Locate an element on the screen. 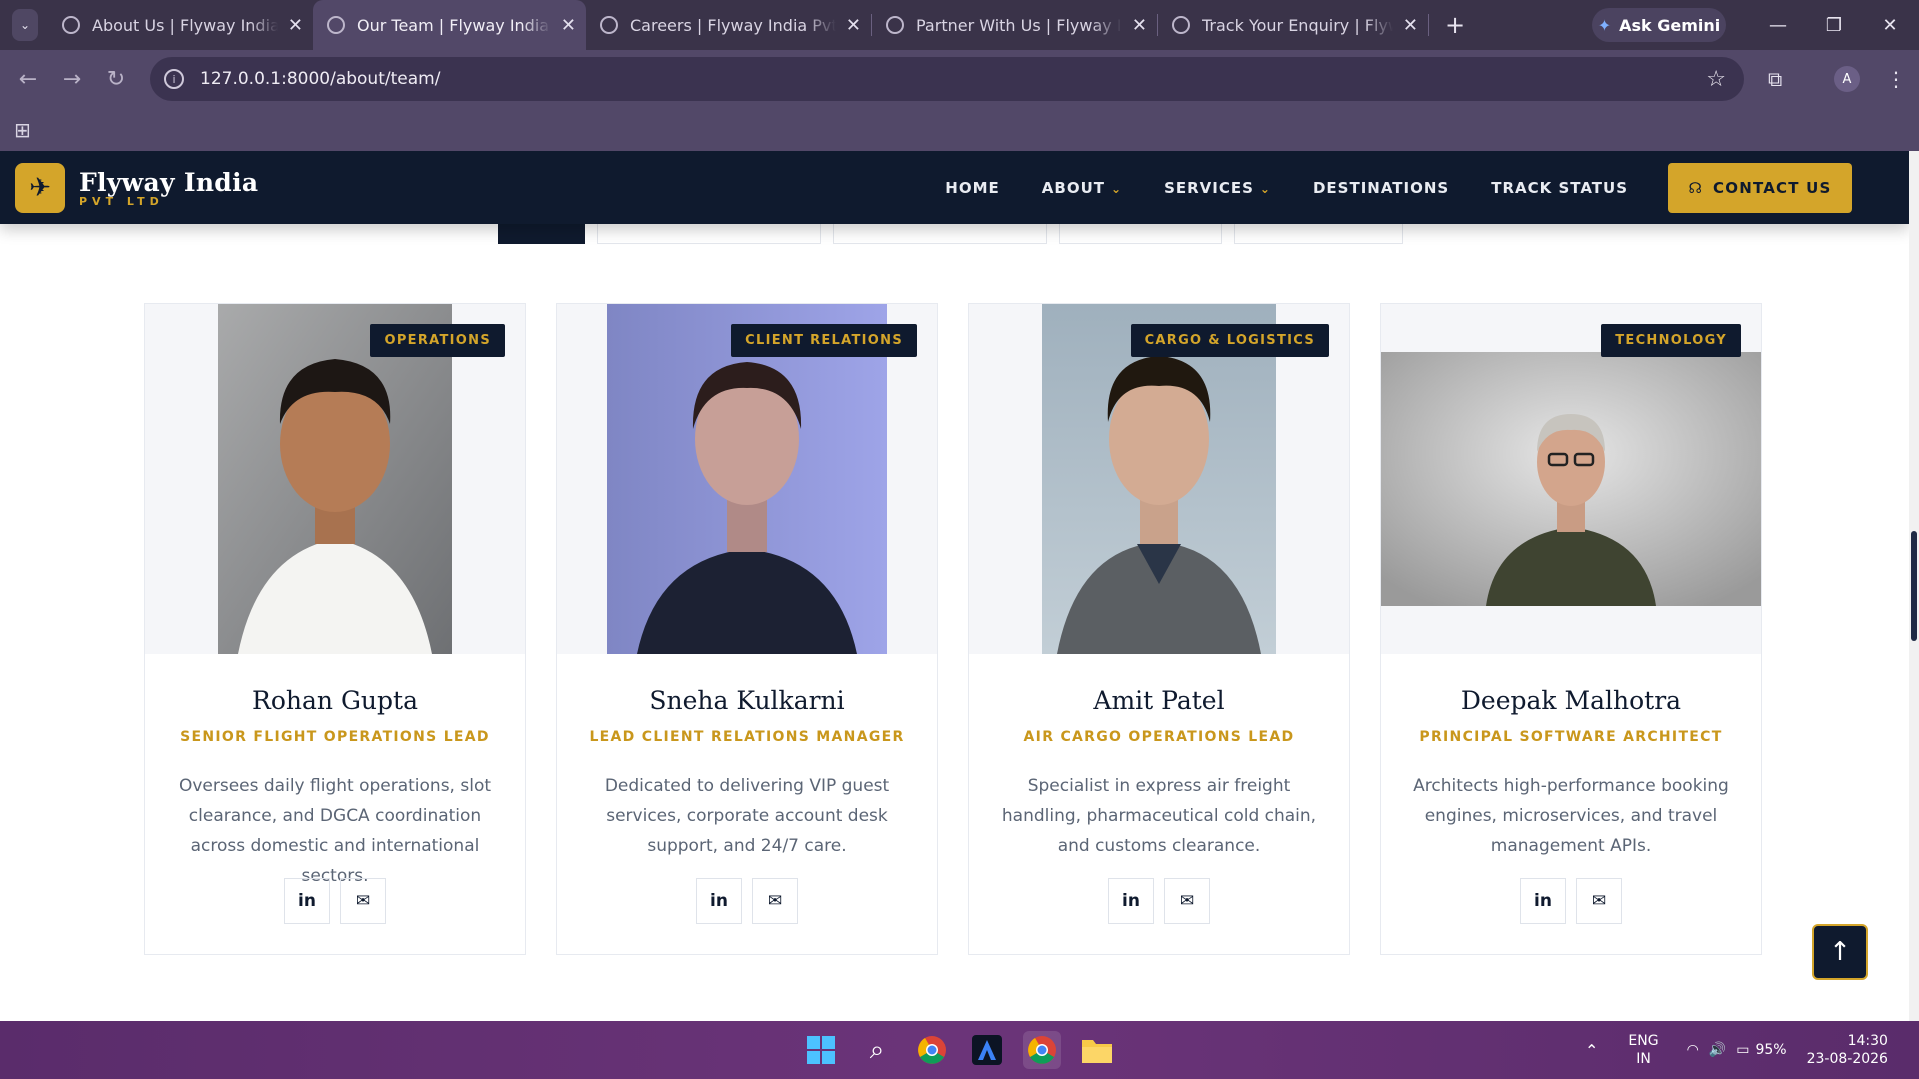 The image size is (1919, 1079). system-tray: ⌃ ENG IN ◠ 🔊 ▭ 95% 14:30 23-08-2026 is located at coordinates (1736, 1050).